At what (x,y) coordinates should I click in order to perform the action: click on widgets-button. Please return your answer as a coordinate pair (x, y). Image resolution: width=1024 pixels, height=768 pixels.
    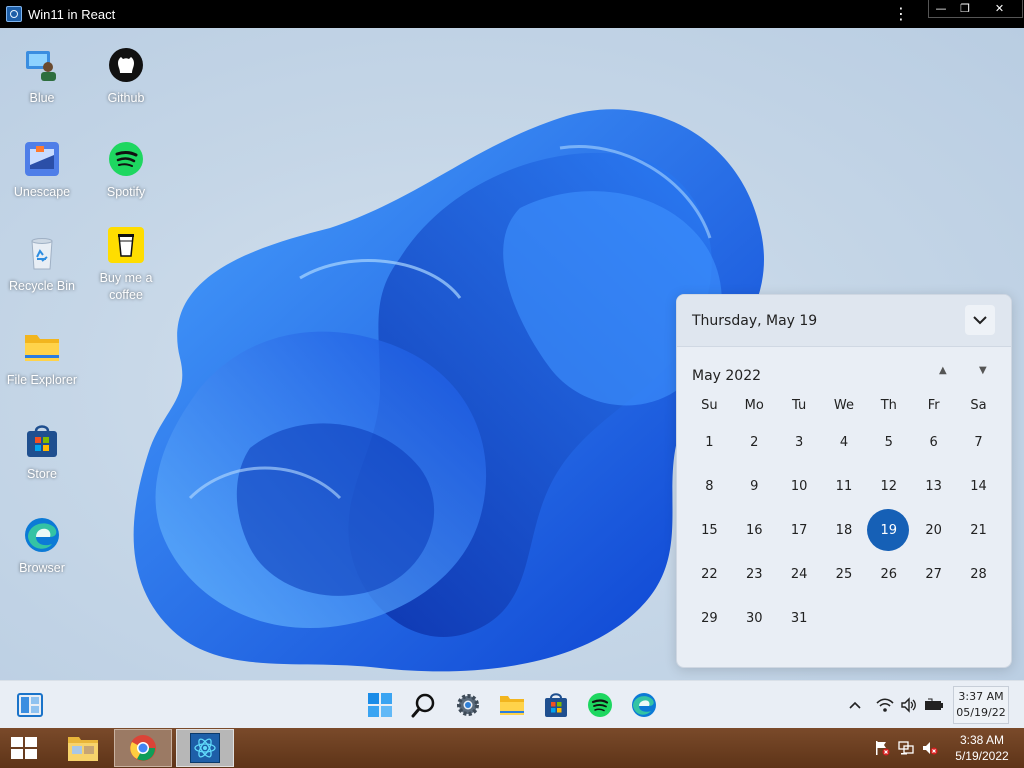
    Looking at the image, I should click on (30, 705).